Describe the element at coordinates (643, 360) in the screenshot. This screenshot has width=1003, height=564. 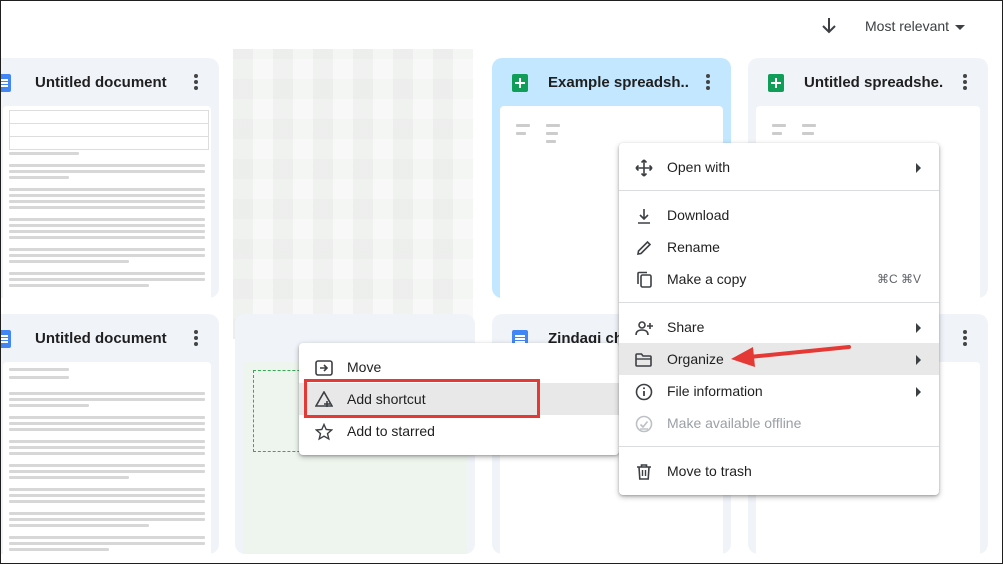
I see `folder-open-icon` at that location.